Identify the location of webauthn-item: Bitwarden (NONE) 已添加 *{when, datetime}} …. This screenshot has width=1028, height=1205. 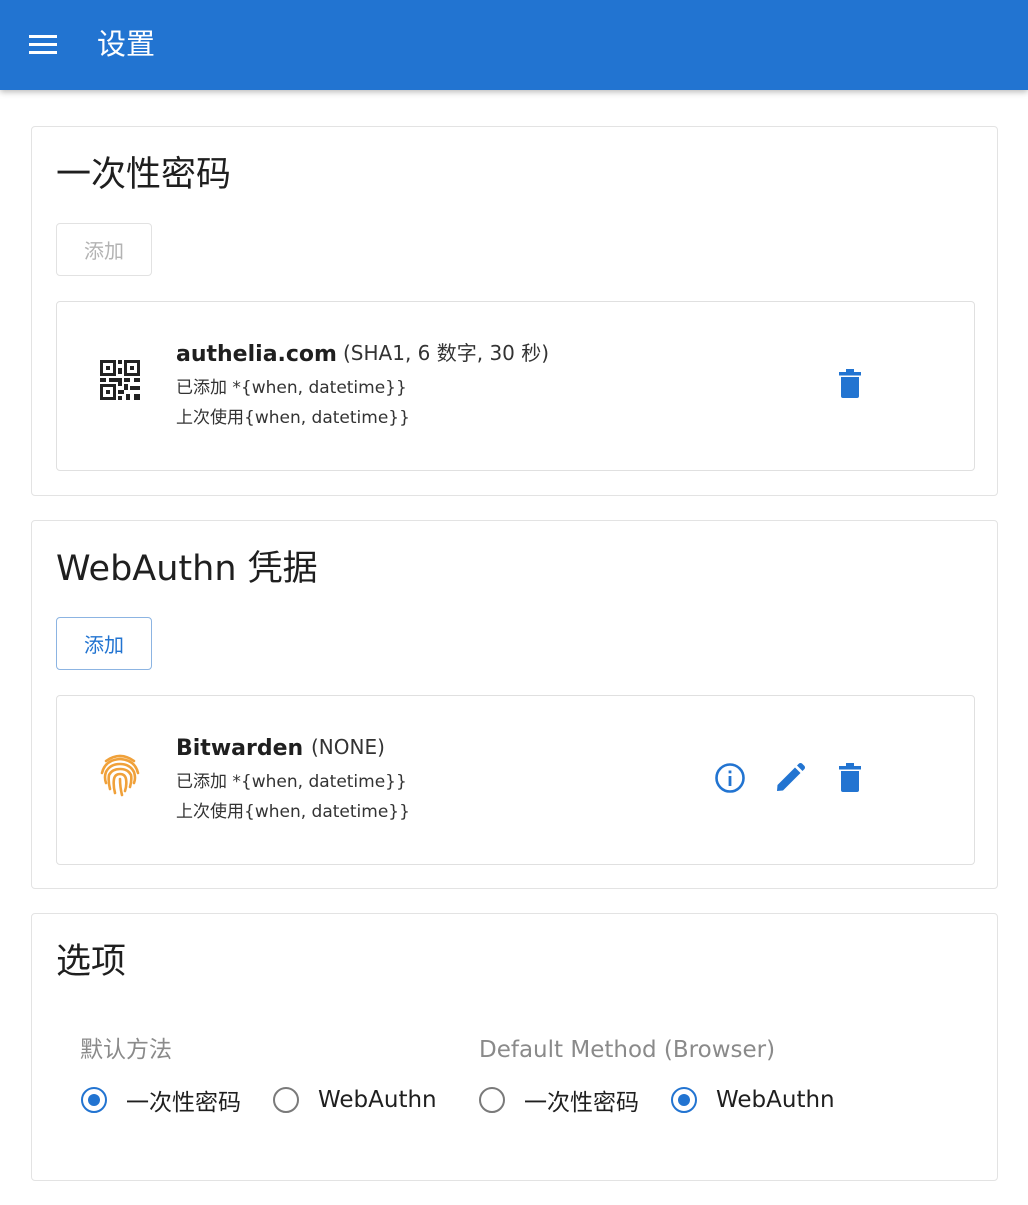
(515, 780).